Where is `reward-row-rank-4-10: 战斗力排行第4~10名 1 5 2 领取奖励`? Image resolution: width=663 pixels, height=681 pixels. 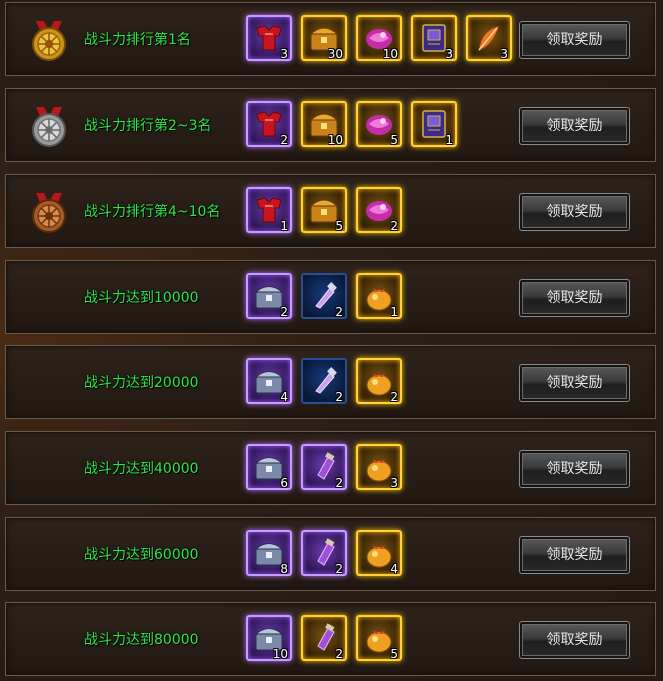
reward-row-rank-4-10: 战斗力排行第4~10名 1 5 2 领取奖励 is located at coordinates (330, 211).